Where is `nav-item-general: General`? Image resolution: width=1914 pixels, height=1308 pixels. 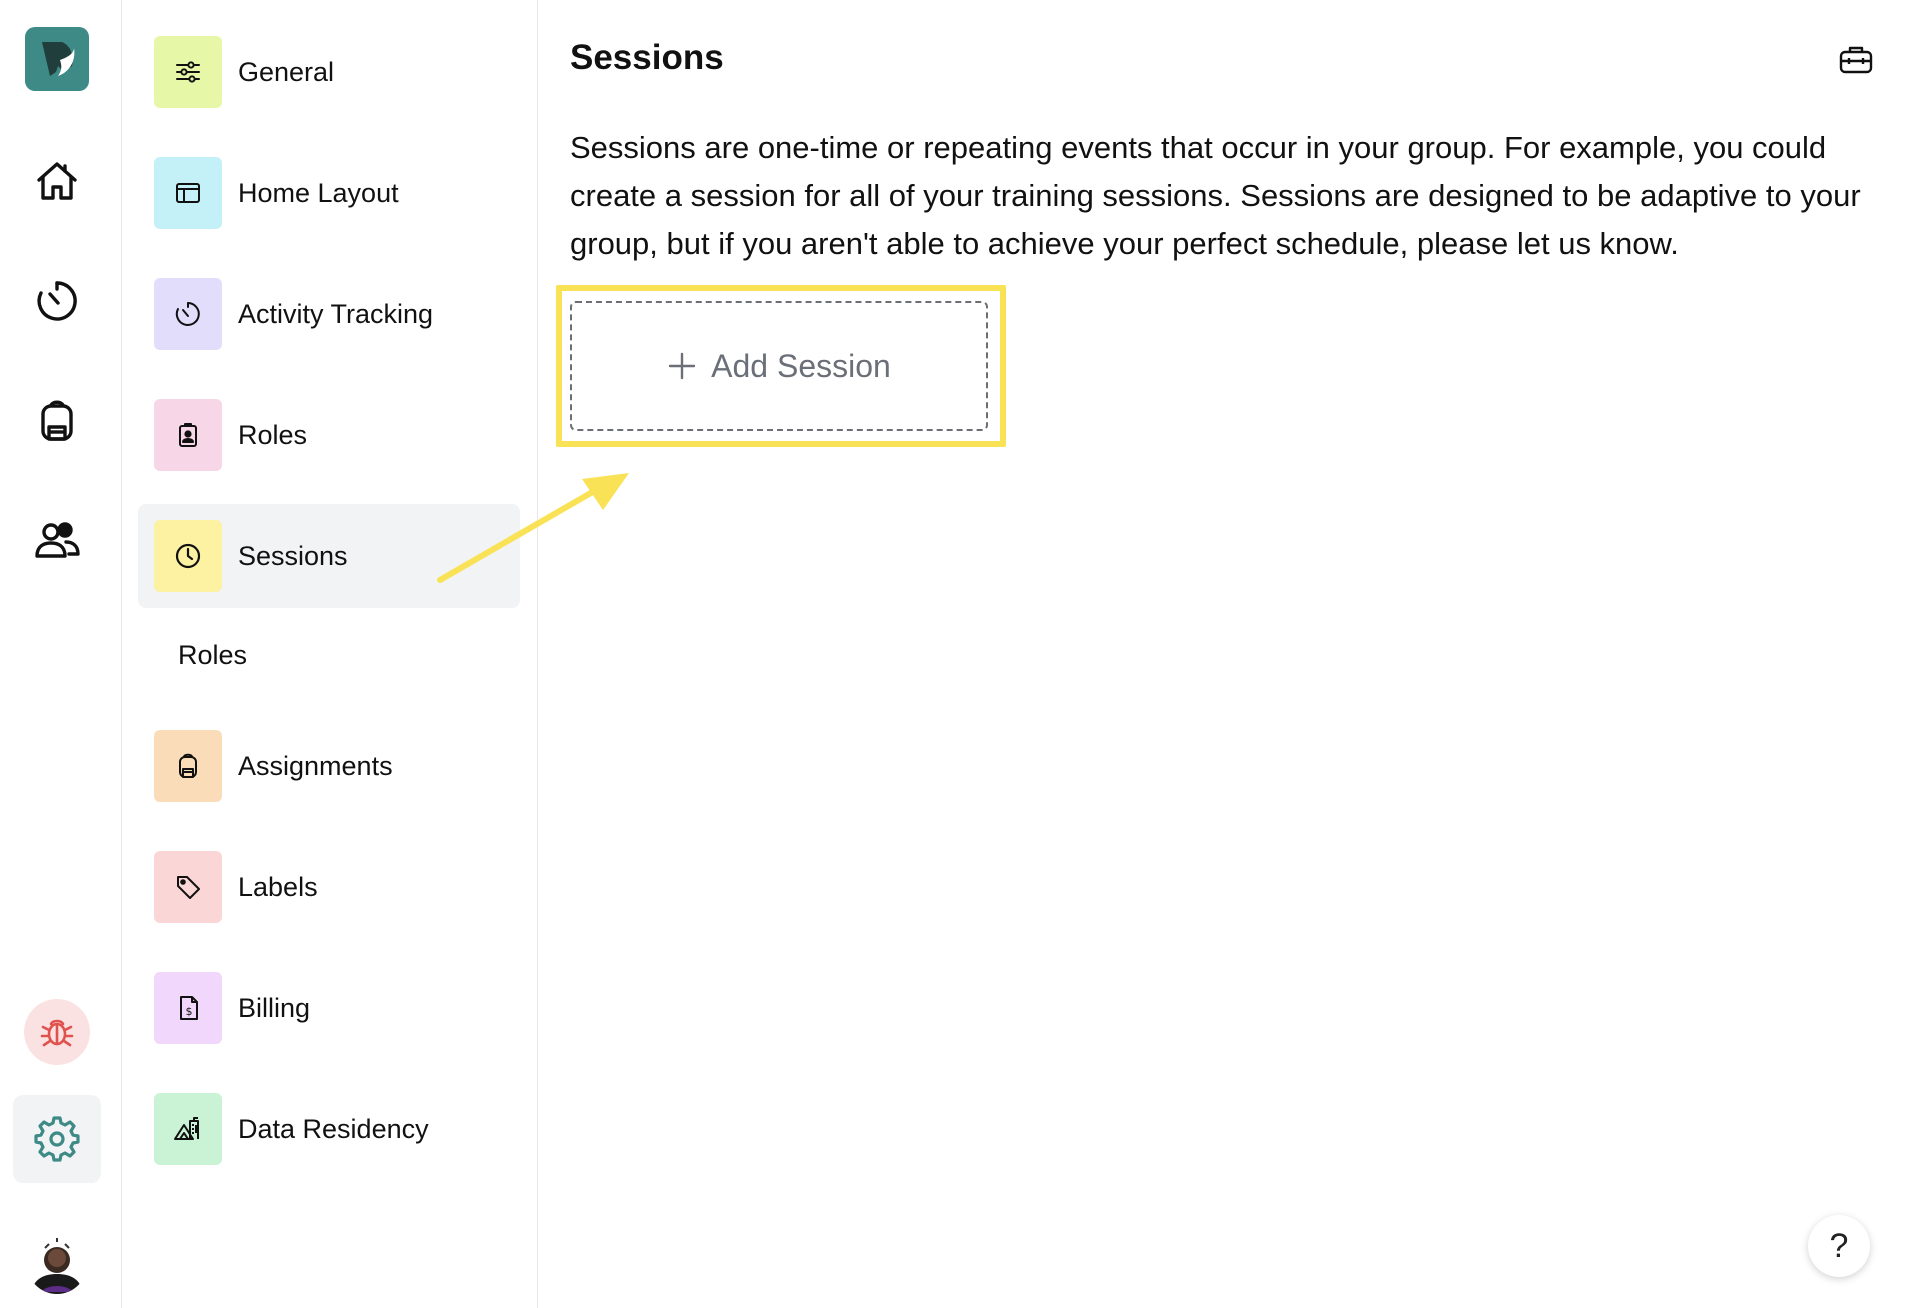
nav-item-general: General is located at coordinates (329, 72).